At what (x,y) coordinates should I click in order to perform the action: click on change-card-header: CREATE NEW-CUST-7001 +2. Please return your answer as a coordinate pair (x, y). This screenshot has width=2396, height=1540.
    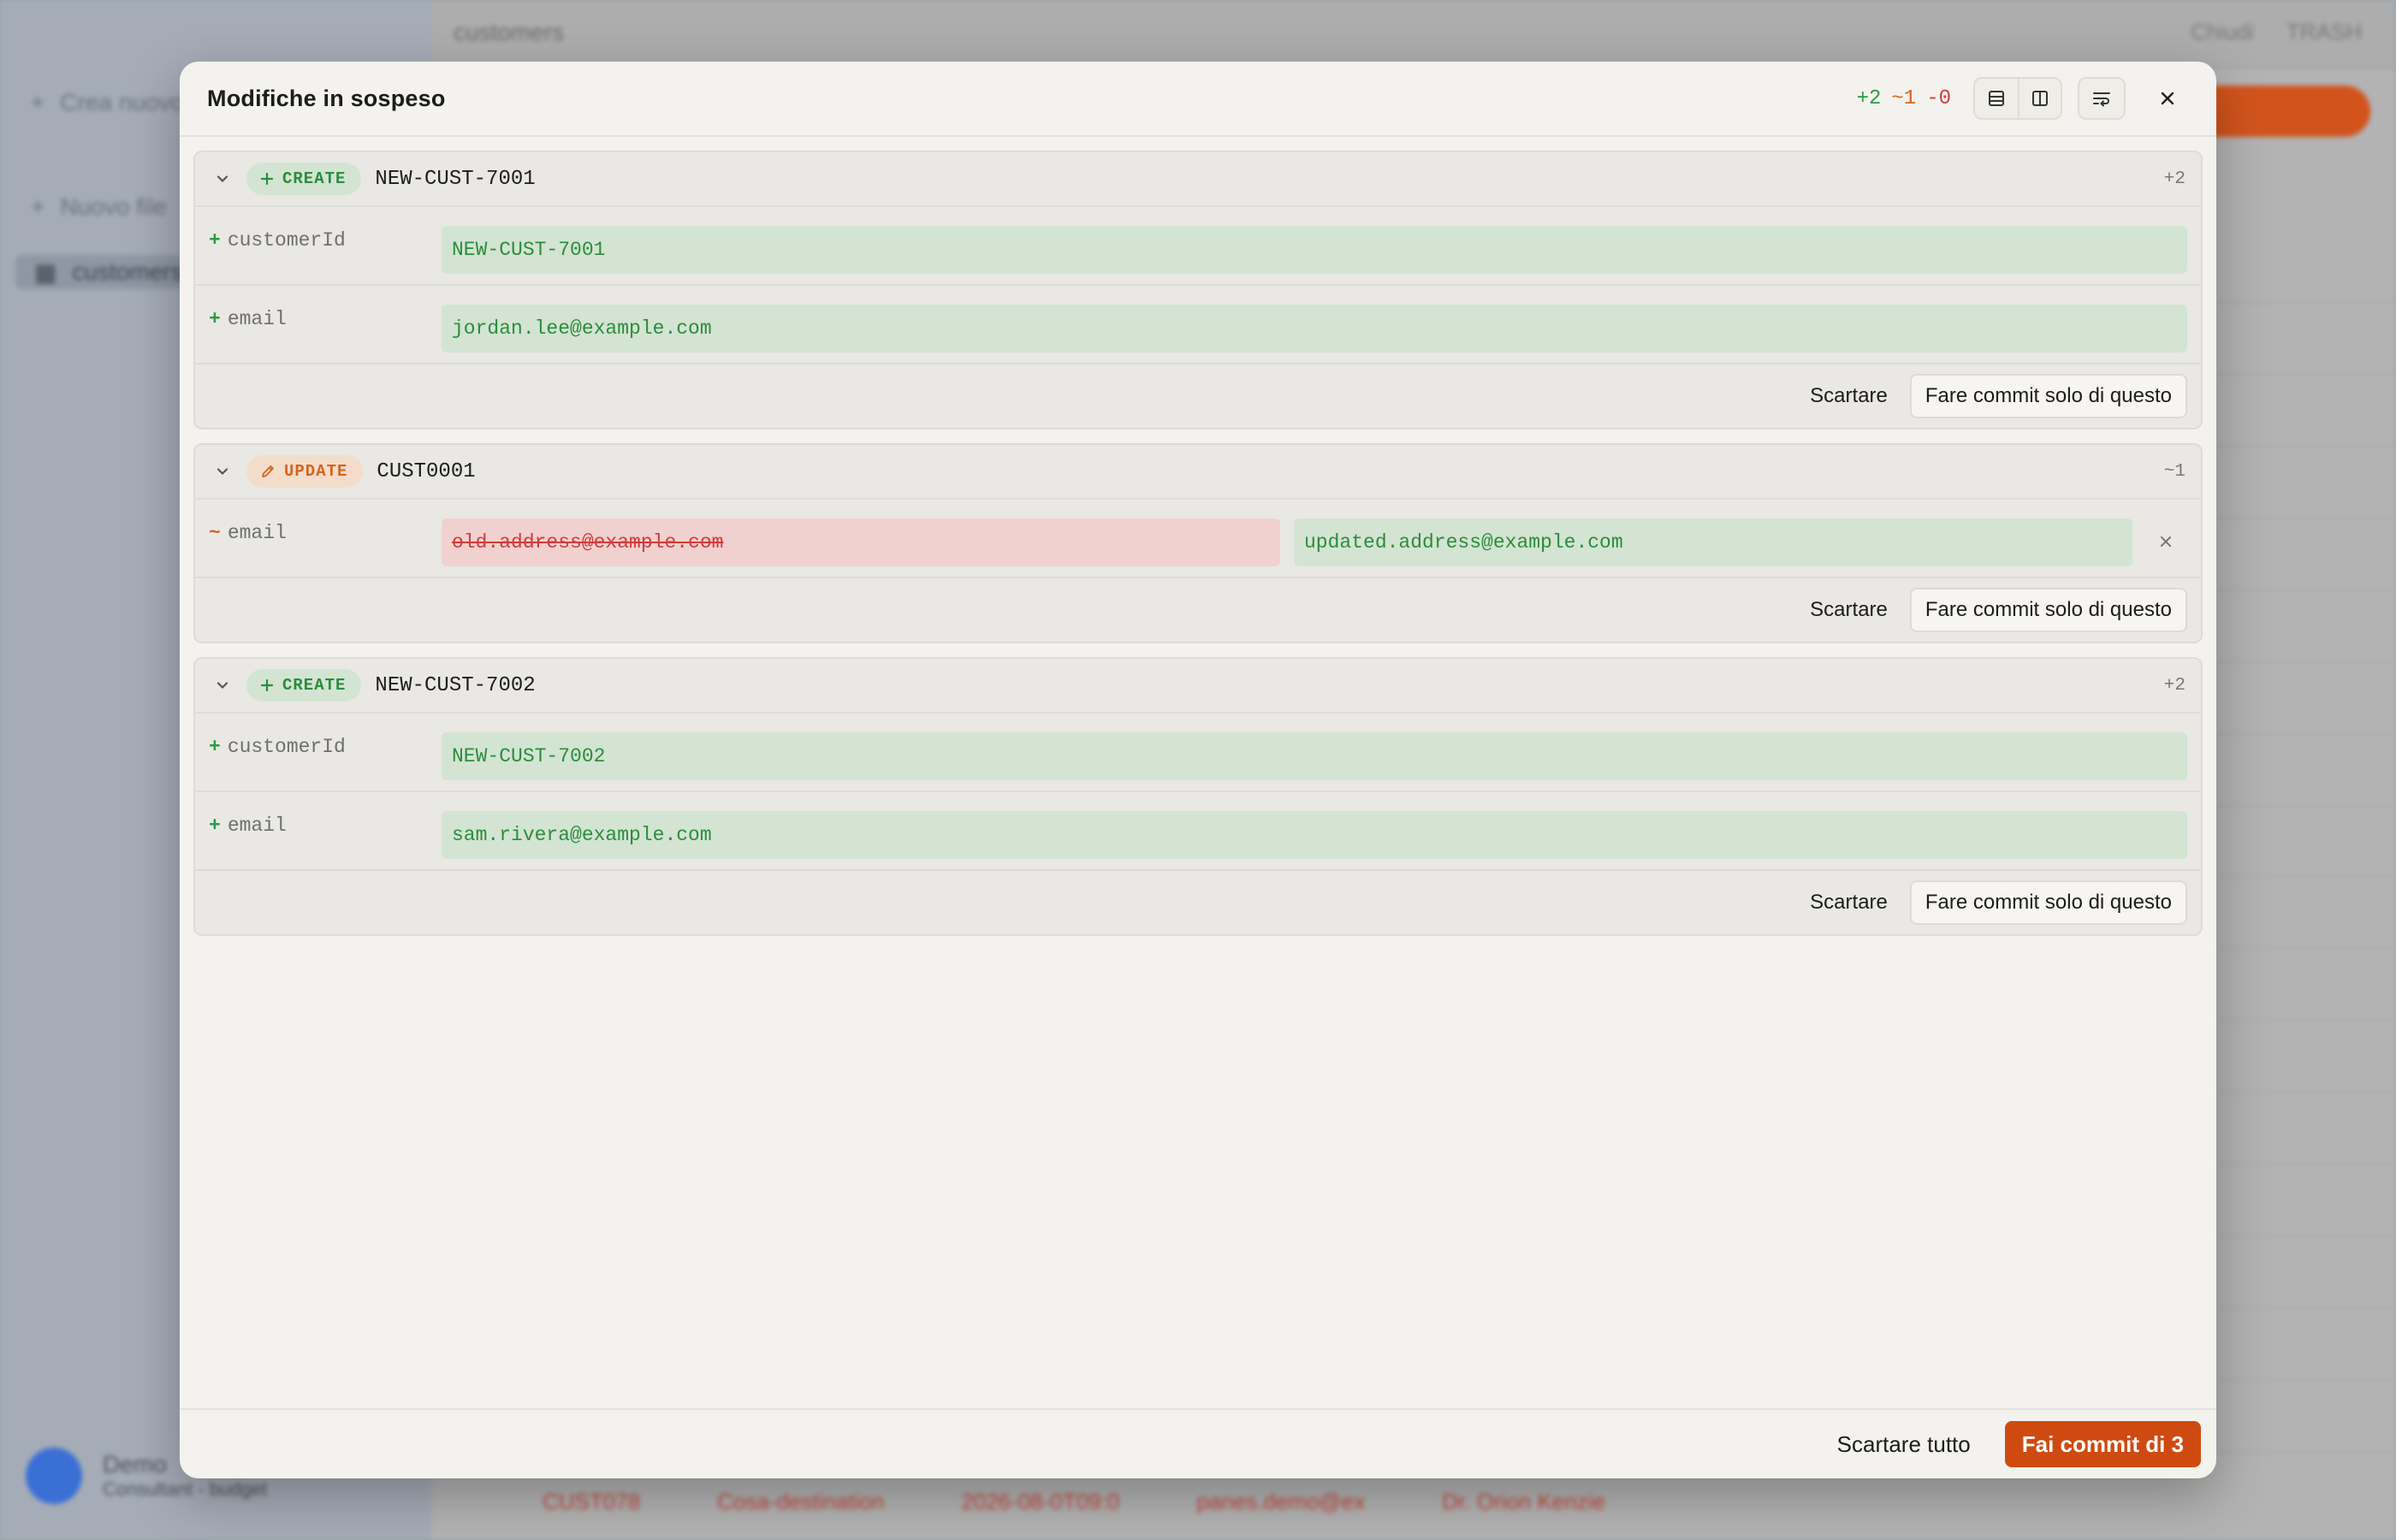
    Looking at the image, I should click on (1198, 179).